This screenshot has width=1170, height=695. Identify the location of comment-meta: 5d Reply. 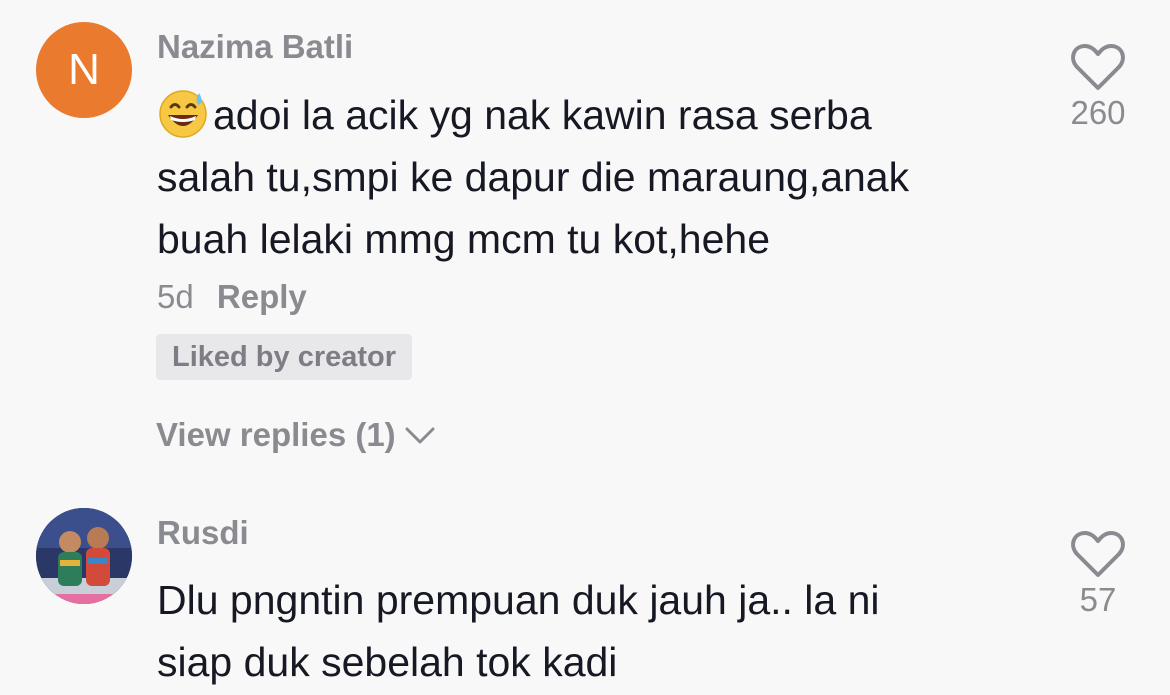
(232, 297).